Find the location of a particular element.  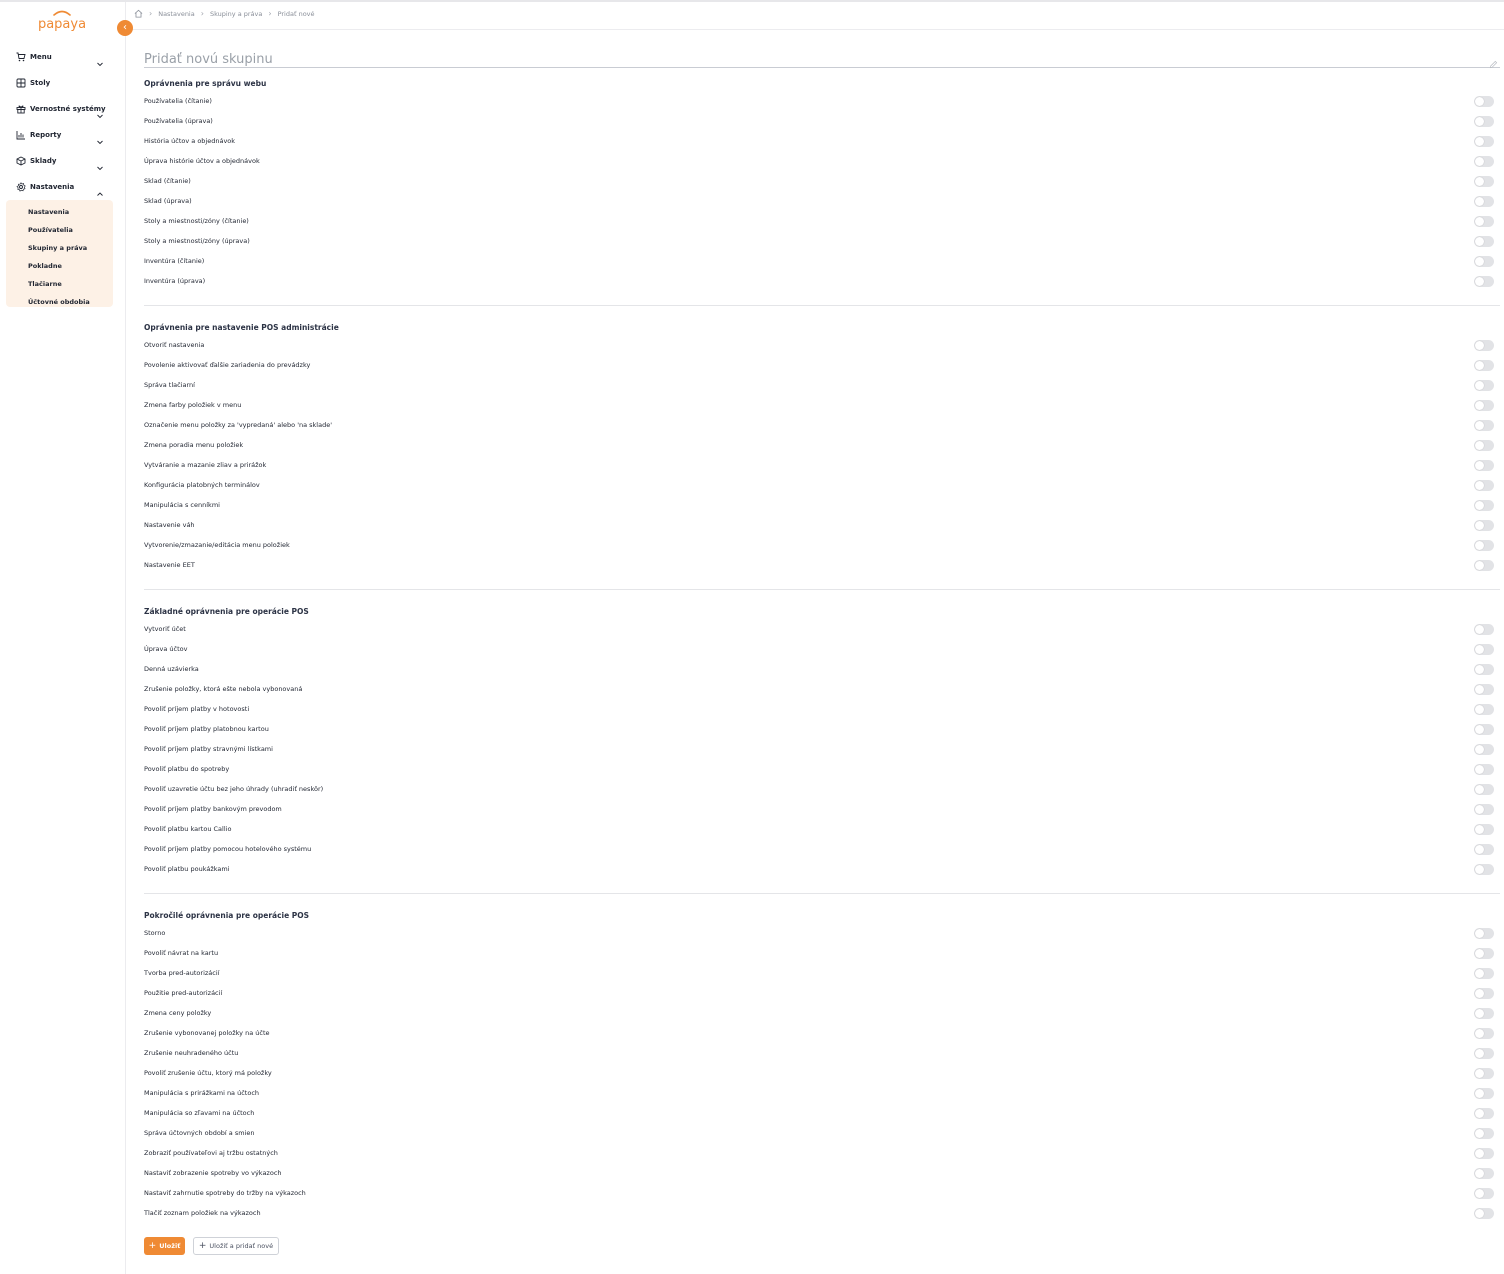

title-row is located at coordinates (822, 58).